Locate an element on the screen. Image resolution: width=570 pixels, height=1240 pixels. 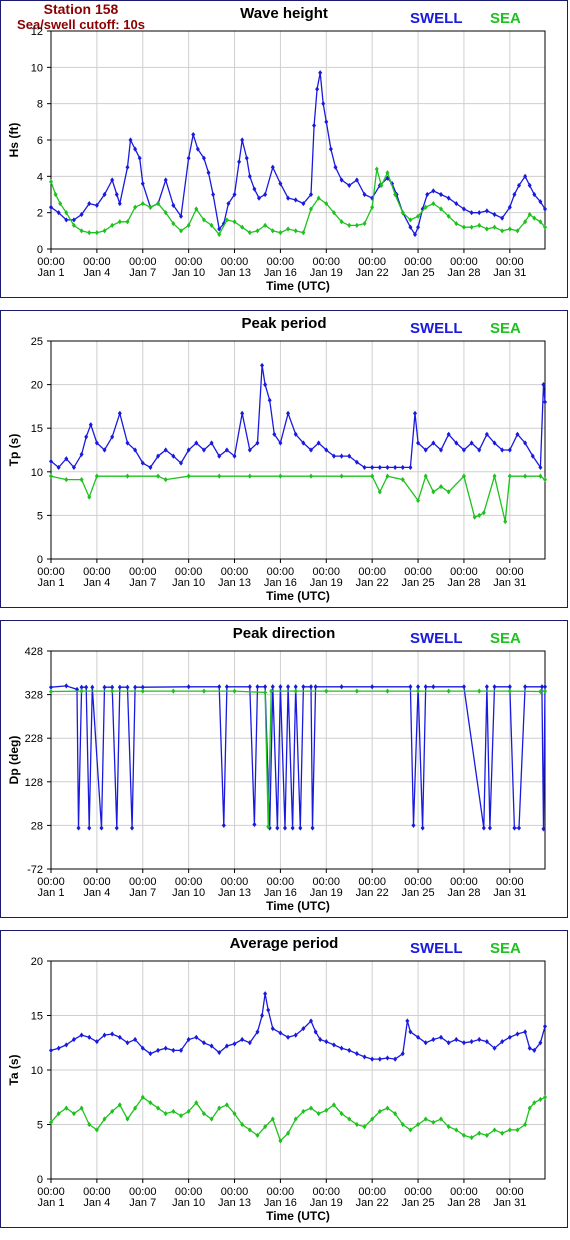
y-tick-label: 2 is located at coordinates (40, 214).